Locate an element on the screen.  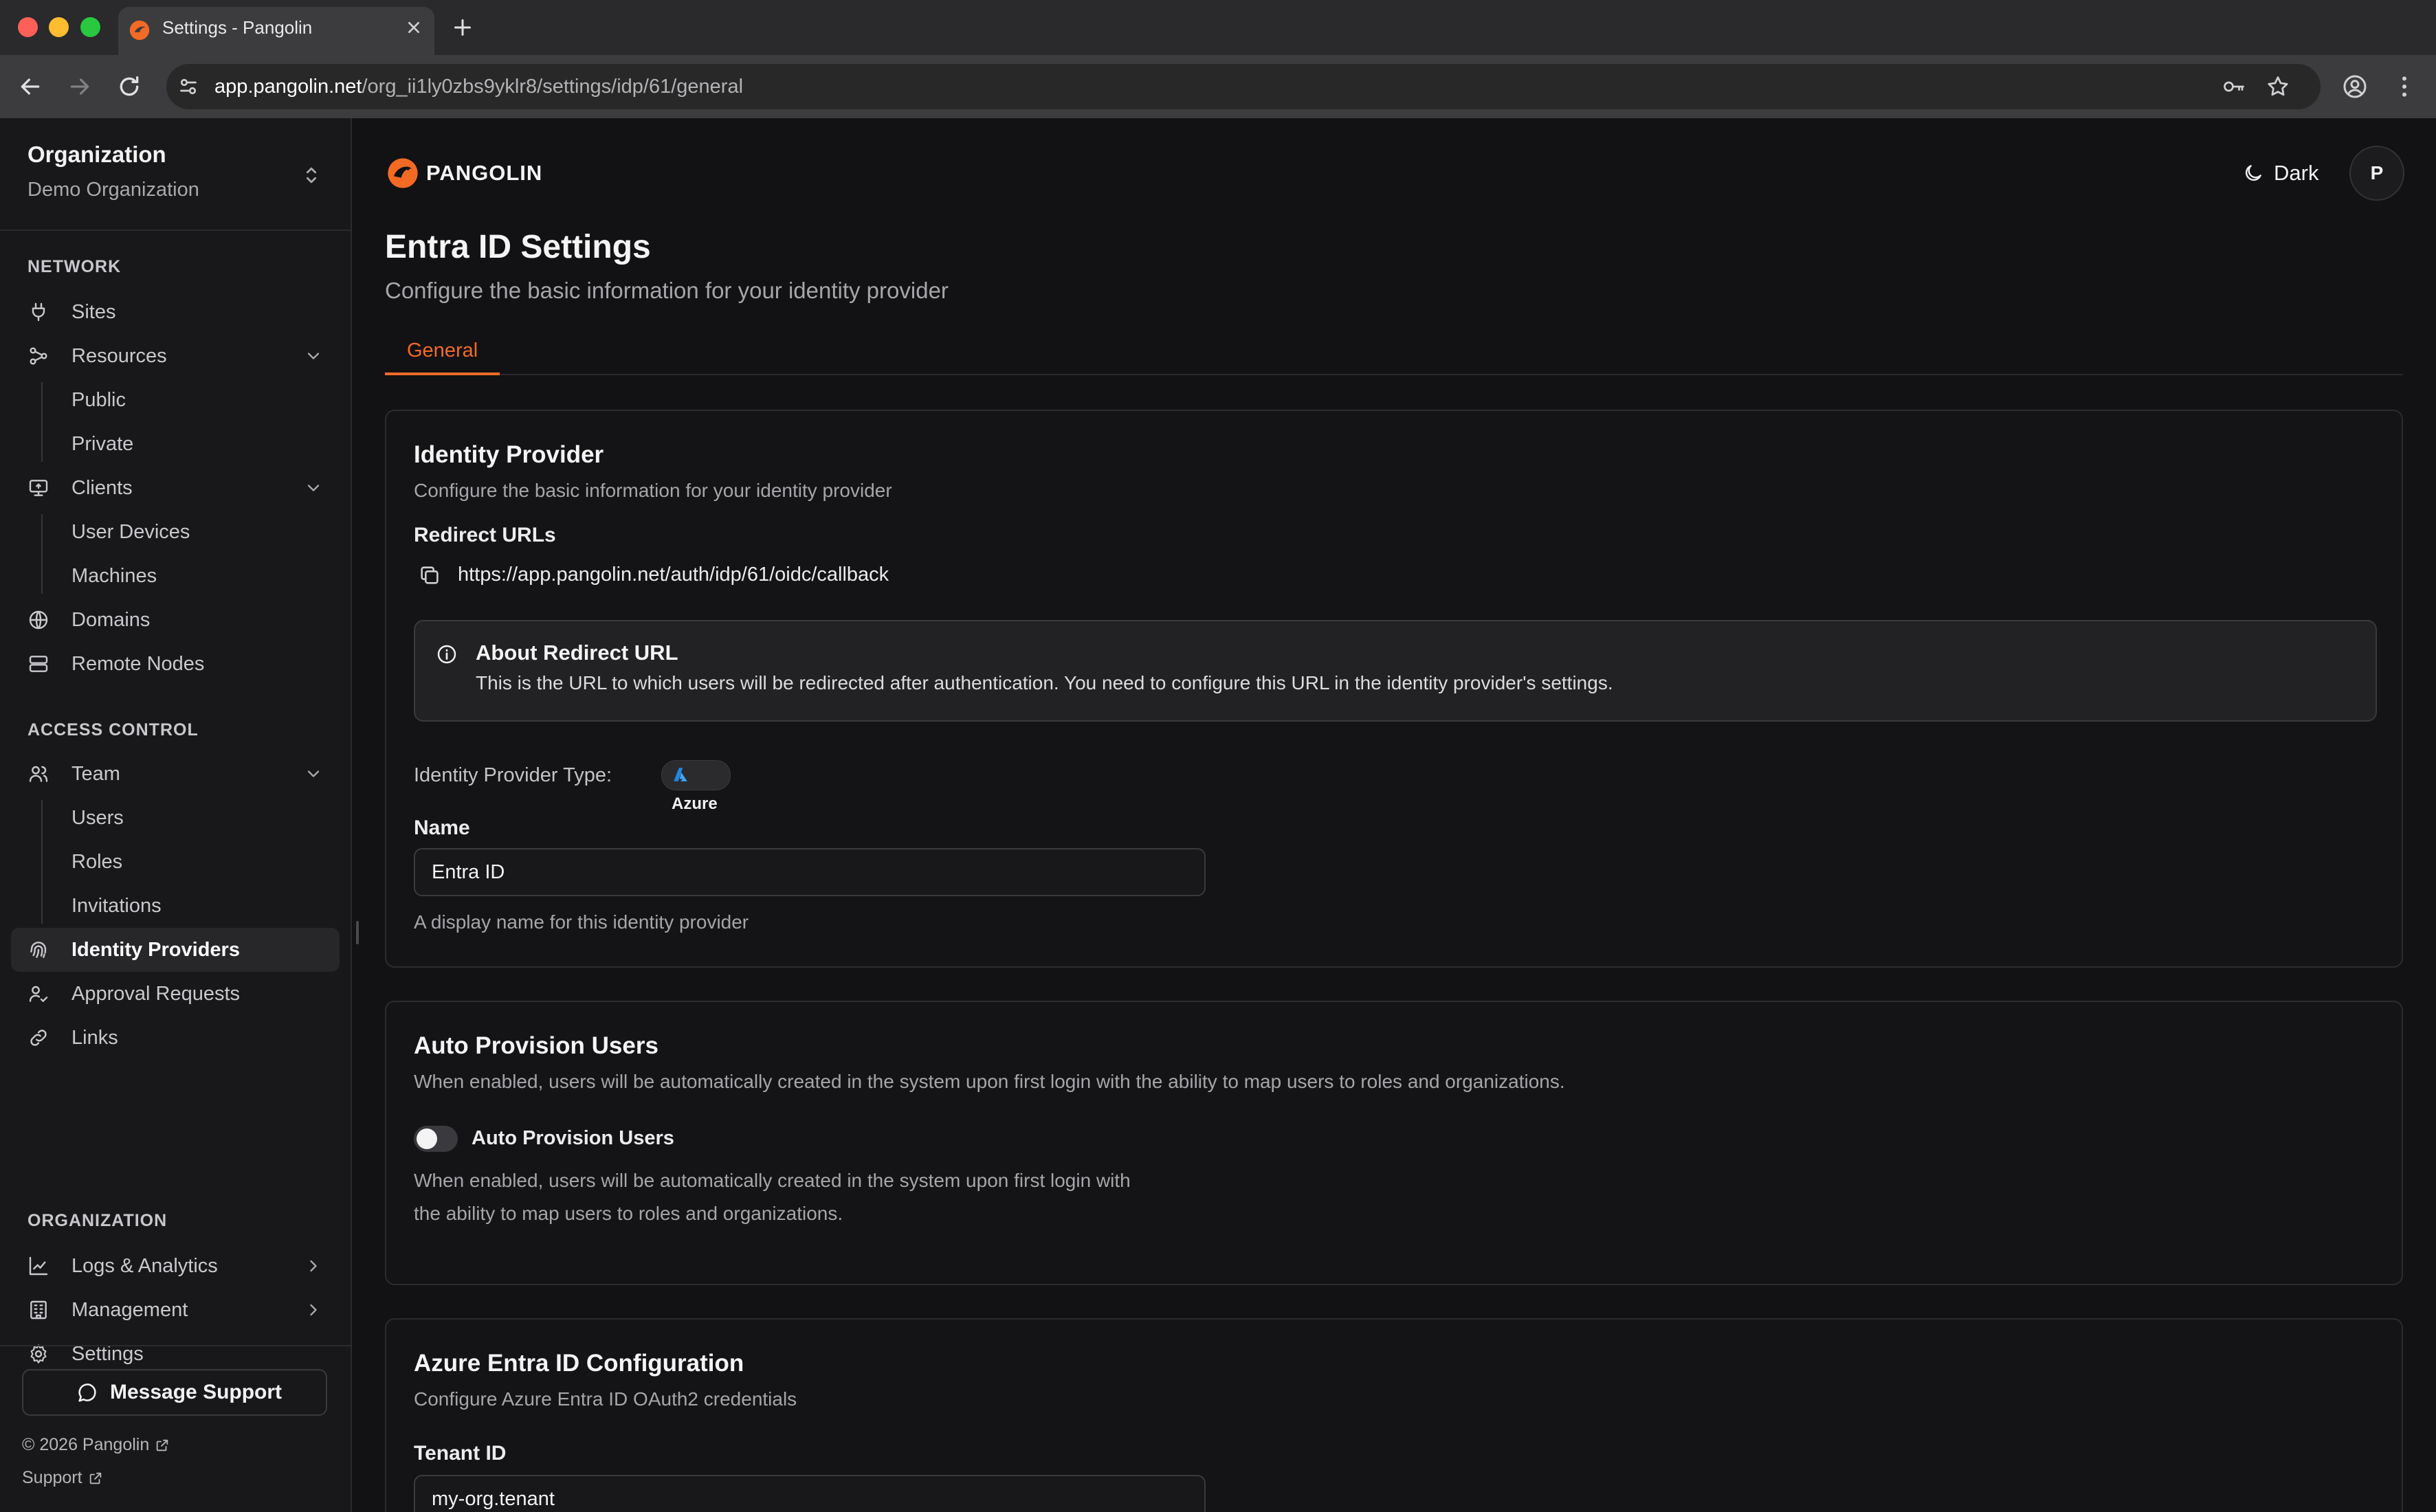
browser-tab: Settings - Pangolin is located at coordinates (276, 31).